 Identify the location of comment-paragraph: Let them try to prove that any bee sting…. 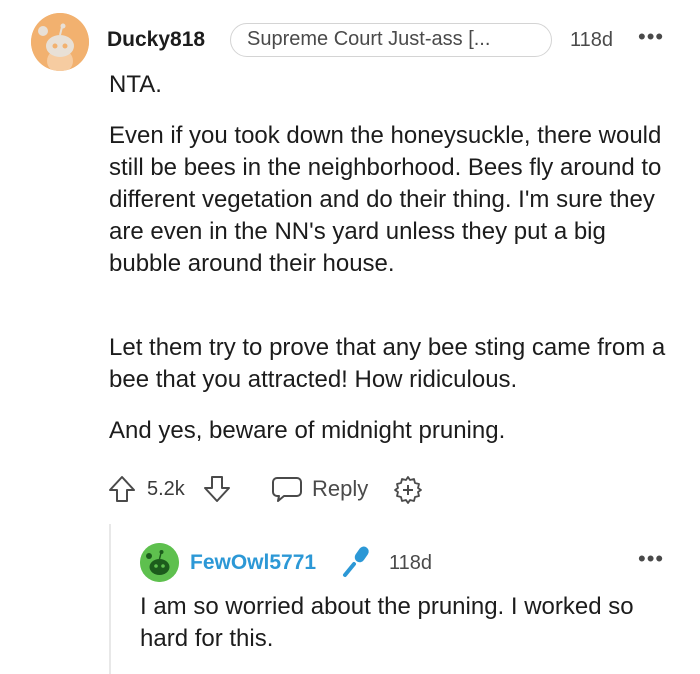
(387, 363).